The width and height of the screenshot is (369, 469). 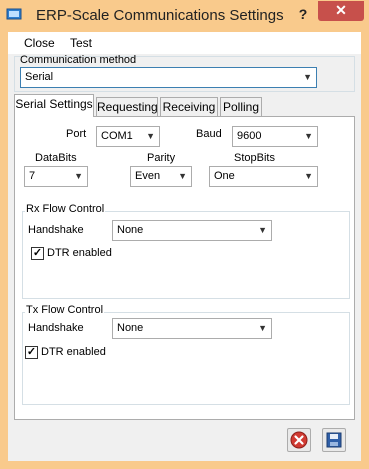 I want to click on port-label: Port, so click(x=76, y=134).